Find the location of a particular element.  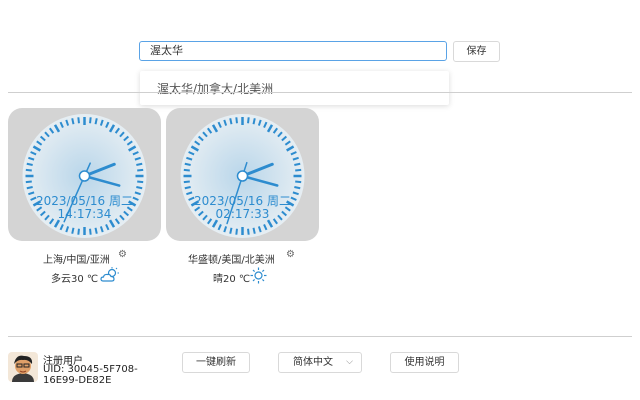

divider-bottom is located at coordinates (320, 336).